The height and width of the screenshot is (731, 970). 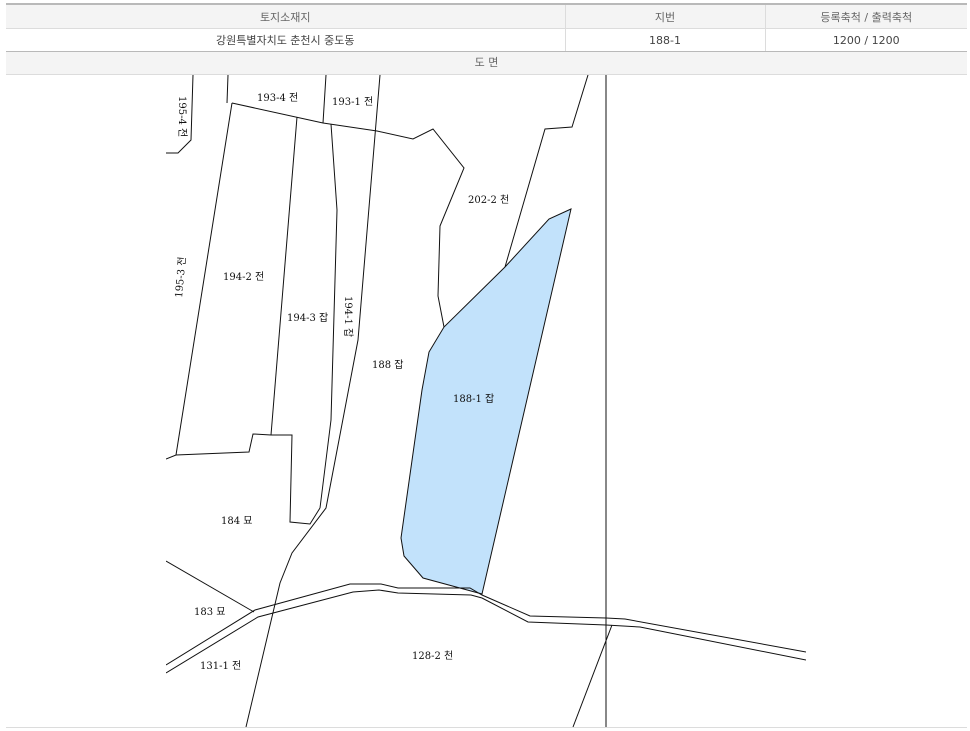 What do you see at coordinates (182, 116) in the screenshot?
I see `parcel-label-195-4: 195-4 전` at bounding box center [182, 116].